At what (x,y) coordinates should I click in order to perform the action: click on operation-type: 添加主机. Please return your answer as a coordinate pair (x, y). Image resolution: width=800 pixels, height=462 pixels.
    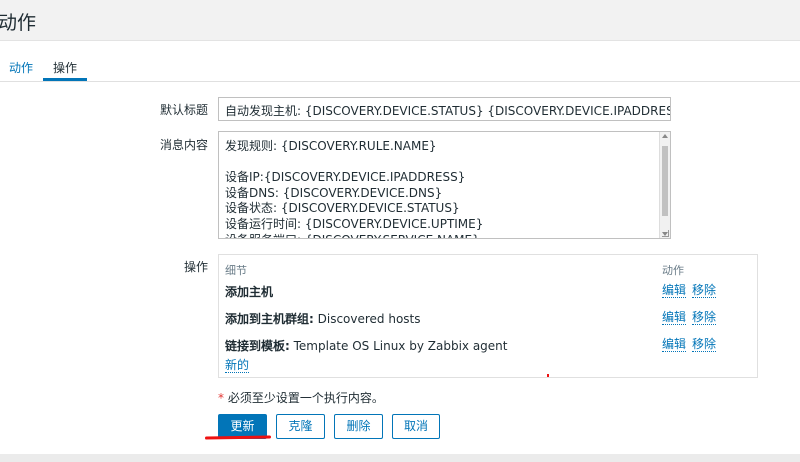
    Looking at the image, I should click on (249, 292).